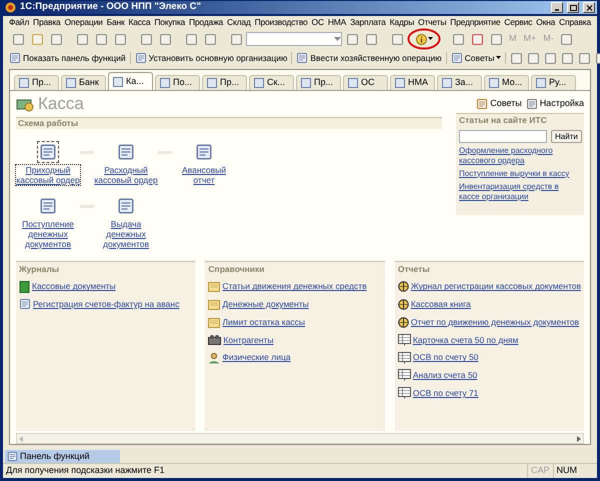  I want to click on window-title: 1С:Предприятие - ООО НПП "Элеко С", so click(111, 7).